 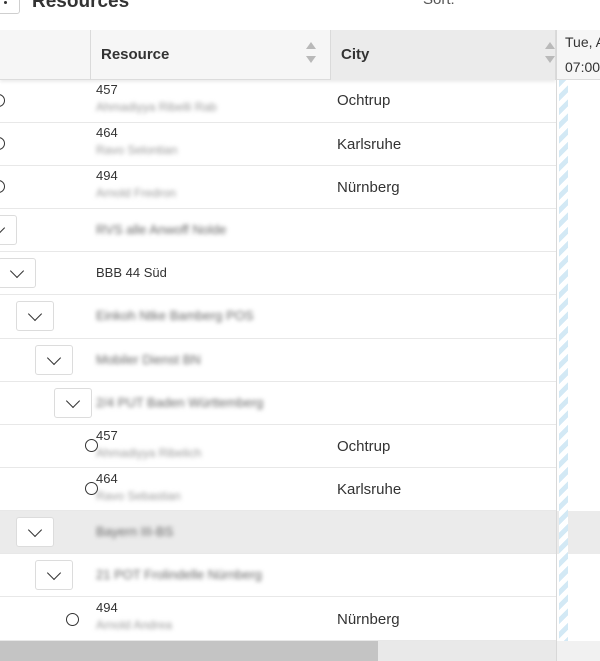 What do you see at coordinates (175, 315) in the screenshot?
I see `group-name: Einkoh Ntke Bamberg POS` at bounding box center [175, 315].